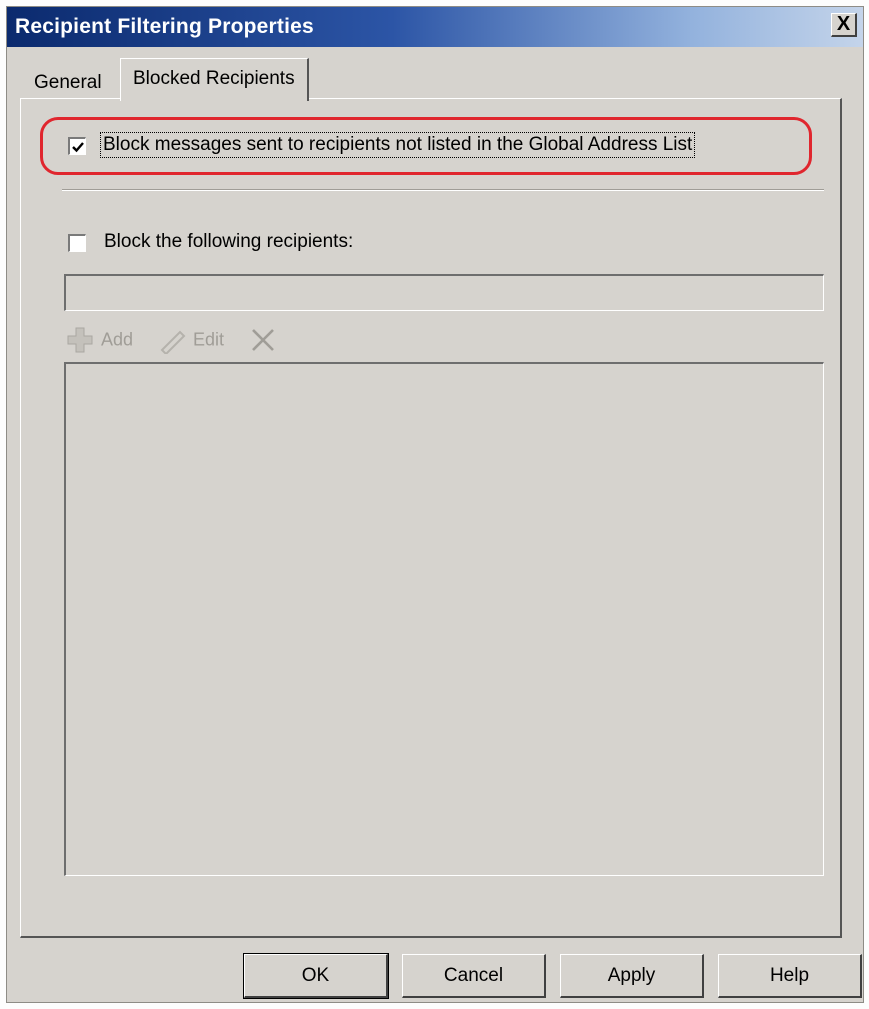 The width and height of the screenshot is (869, 1009). Describe the element at coordinates (191, 341) in the screenshot. I see `edit-button: Edit` at that location.